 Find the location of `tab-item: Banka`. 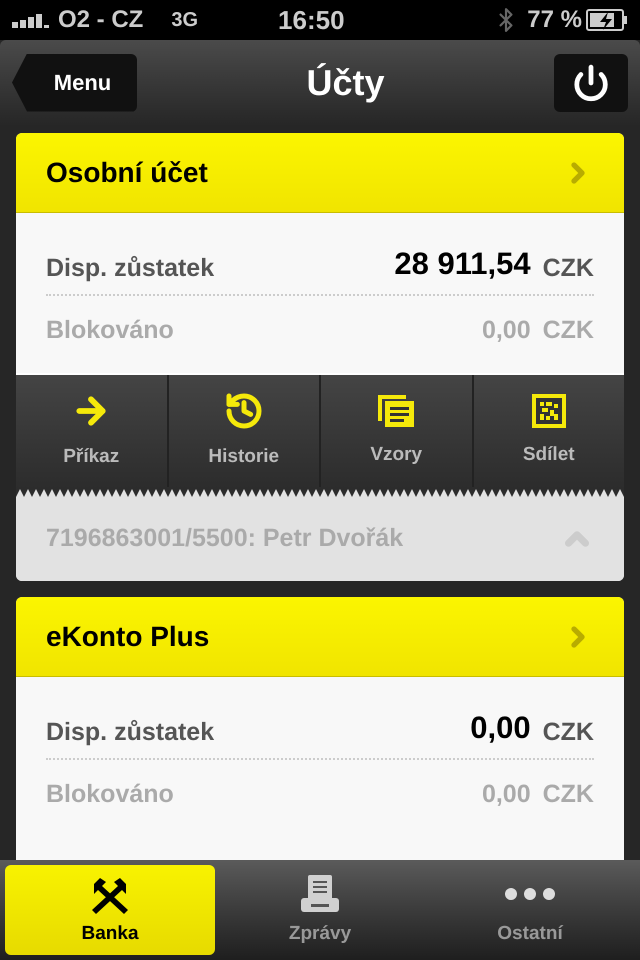

tab-item: Banka is located at coordinates (110, 910).